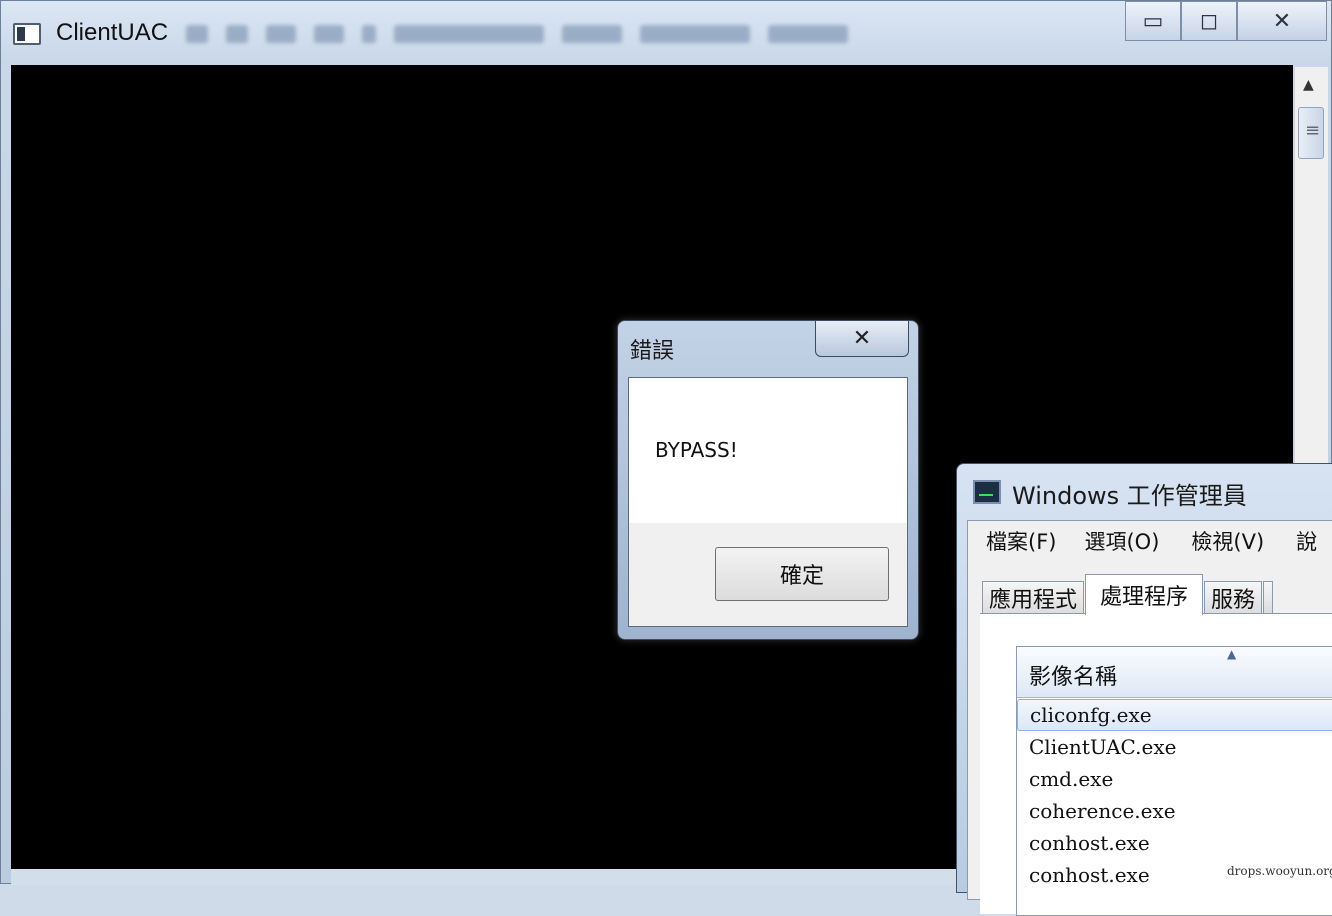 Image resolution: width=1332 pixels, height=916 pixels. I want to click on scroll-up-arrow-icon: ▲, so click(1308, 85).